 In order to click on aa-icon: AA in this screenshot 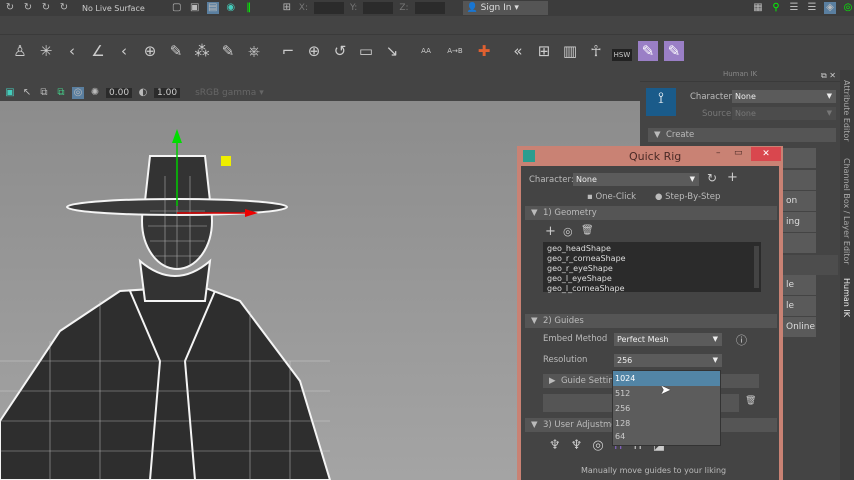, I will do `click(426, 51)`.